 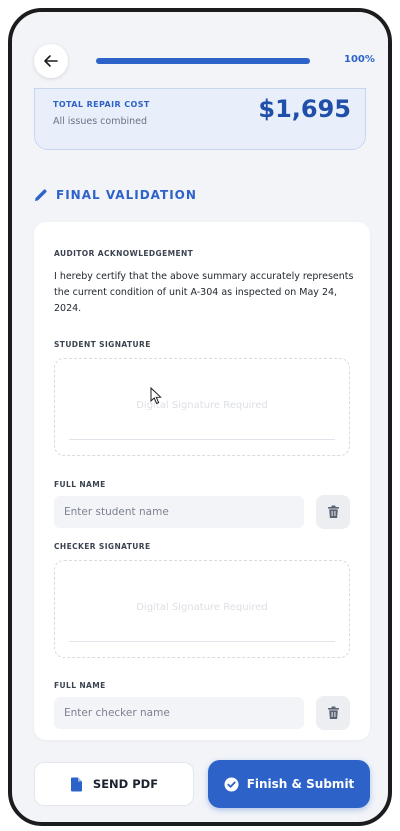 What do you see at coordinates (76, 784) in the screenshot?
I see `file-icon` at bounding box center [76, 784].